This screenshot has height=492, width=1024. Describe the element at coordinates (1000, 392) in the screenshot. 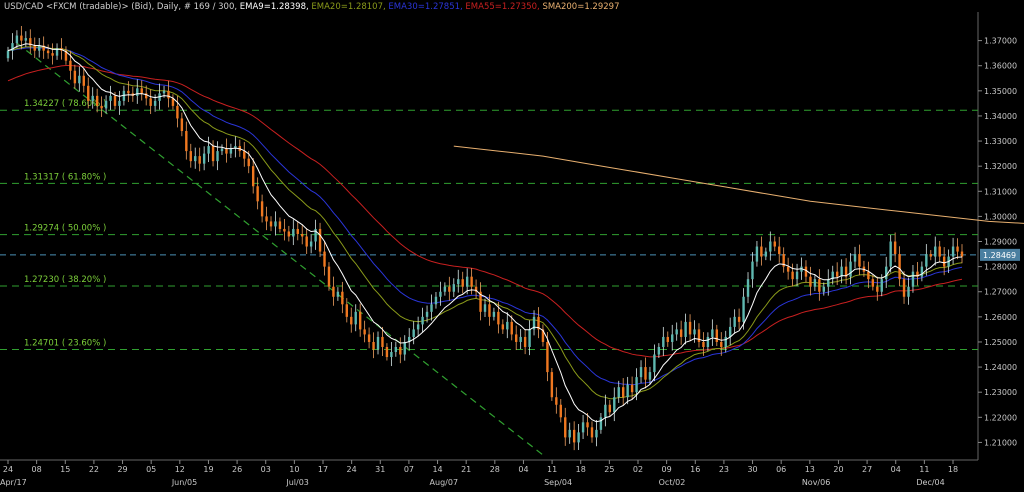

I see `y-tick-label: 1.23000` at that location.